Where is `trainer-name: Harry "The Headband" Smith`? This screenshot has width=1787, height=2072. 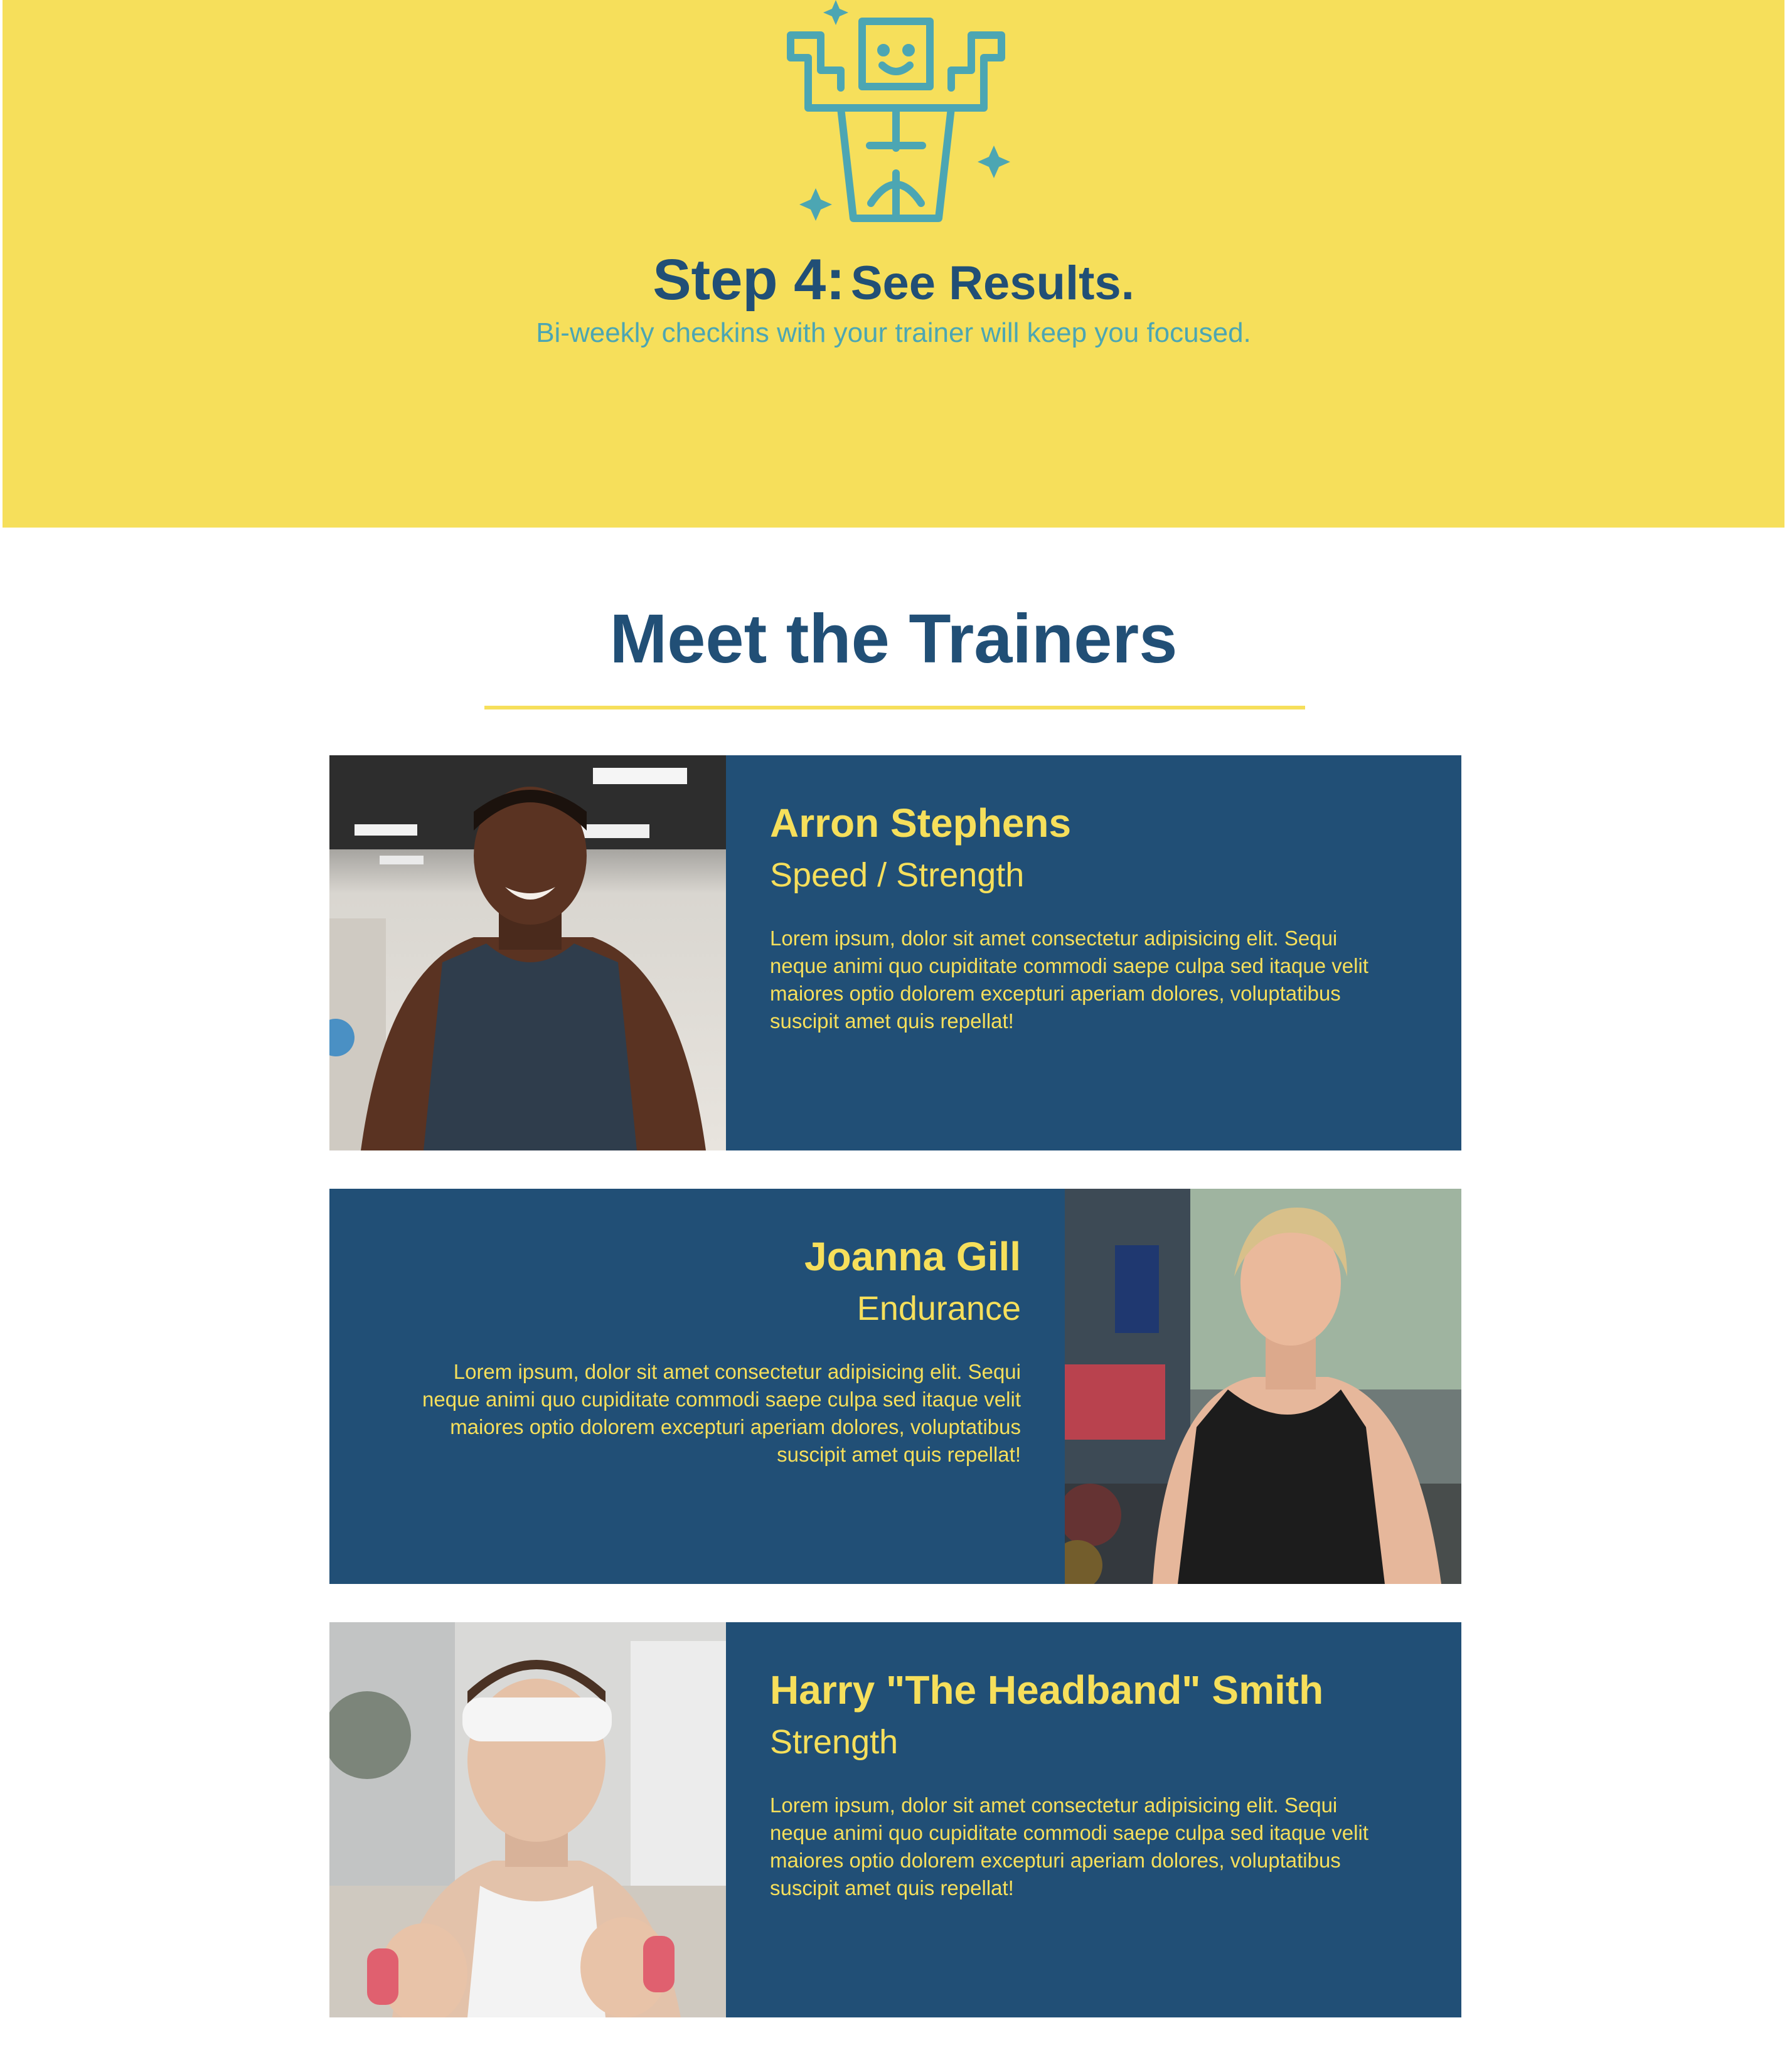
trainer-name: Harry "The Headband" Smith is located at coordinates (1047, 1690).